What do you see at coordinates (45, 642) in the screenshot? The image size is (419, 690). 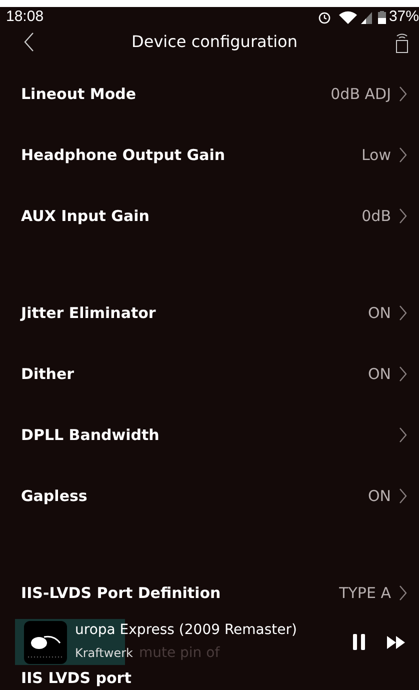 I see `album-art-icon` at bounding box center [45, 642].